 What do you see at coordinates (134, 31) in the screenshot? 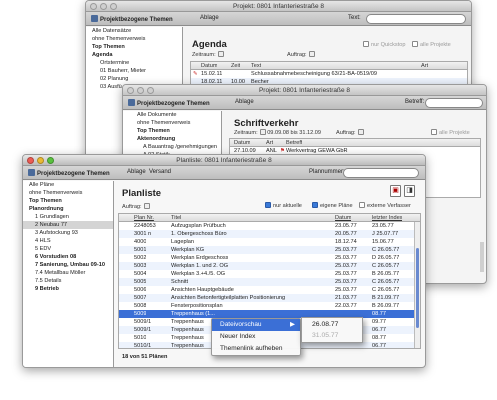
I see `sidebar-item: Alle Datensätze` at bounding box center [134, 31].